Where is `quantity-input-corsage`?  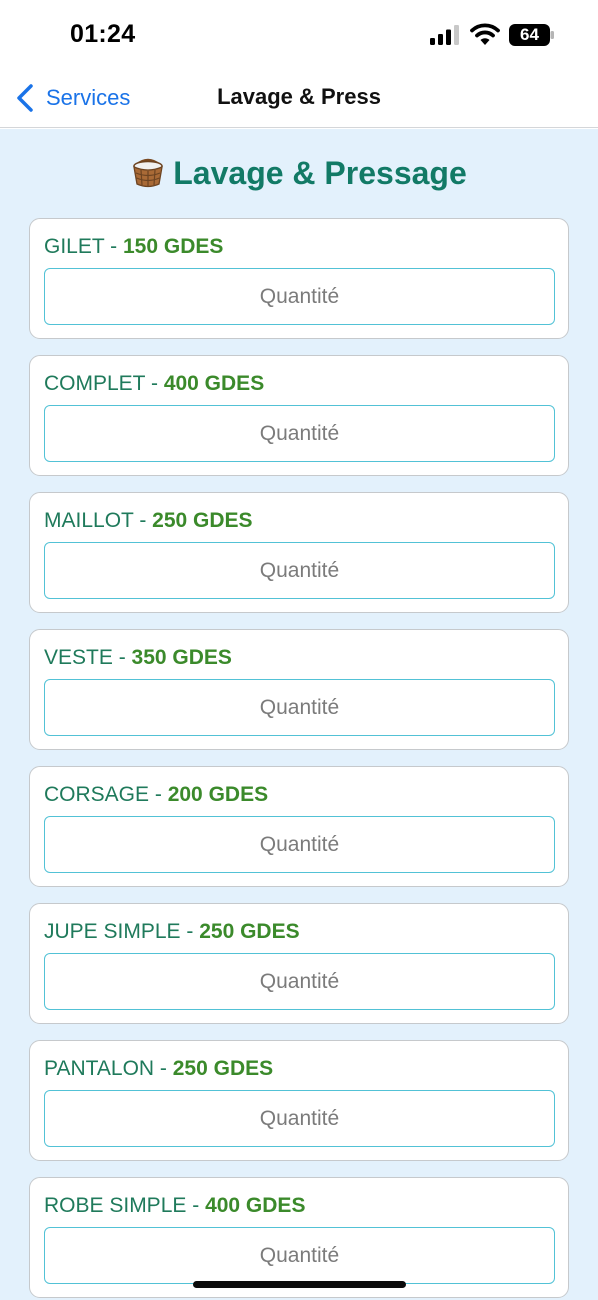 quantity-input-corsage is located at coordinates (299, 844).